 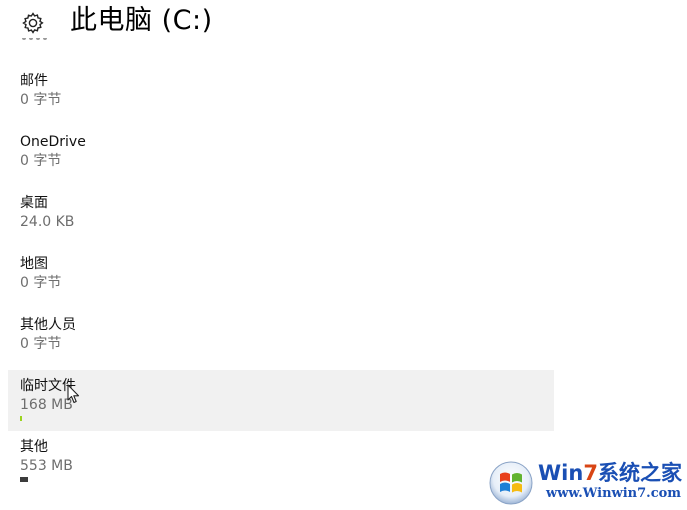 What do you see at coordinates (281, 339) in the screenshot?
I see `storage-item-other-people: 其他人员 0 字节` at bounding box center [281, 339].